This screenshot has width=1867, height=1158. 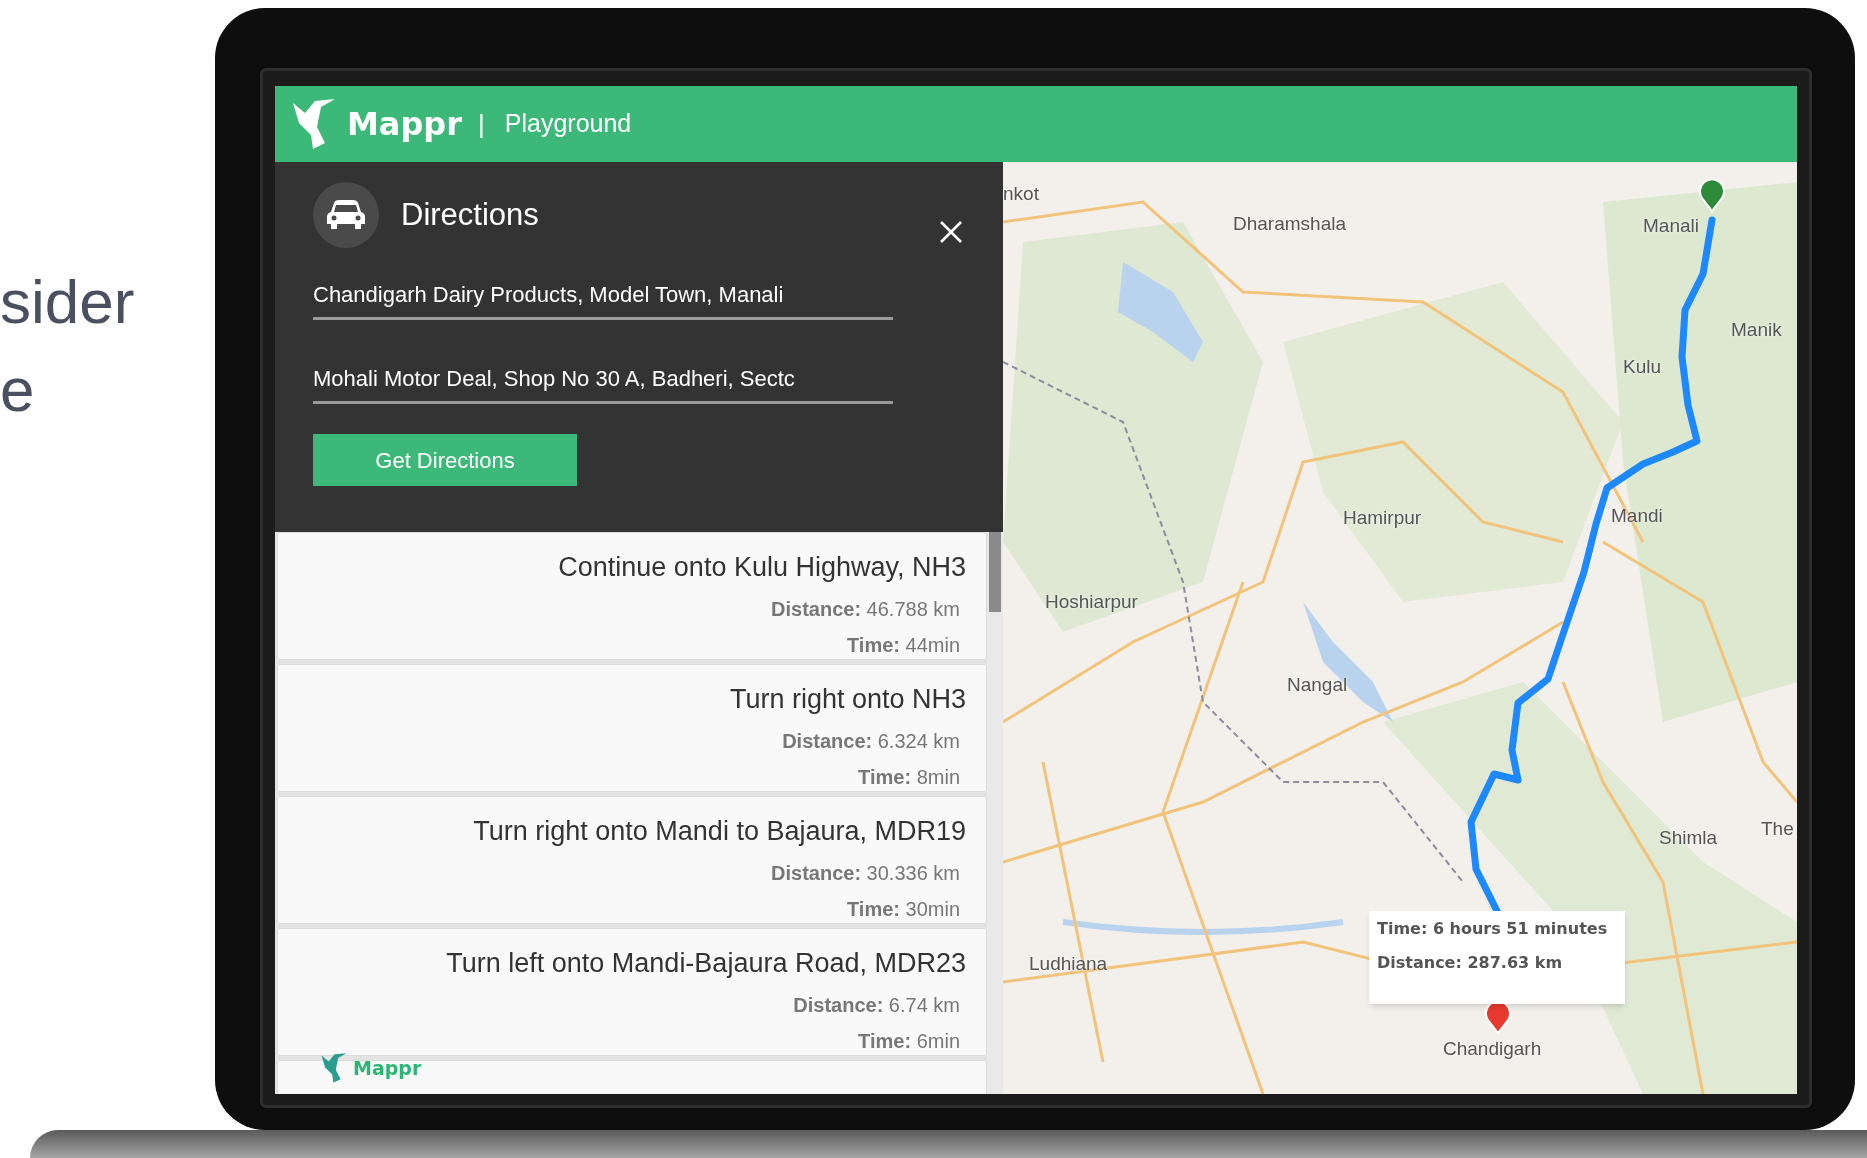 What do you see at coordinates (632, 728) in the screenshot?
I see `step-card: Turn right onto NH3 Distance: 6.324 km Time: 8min` at bounding box center [632, 728].